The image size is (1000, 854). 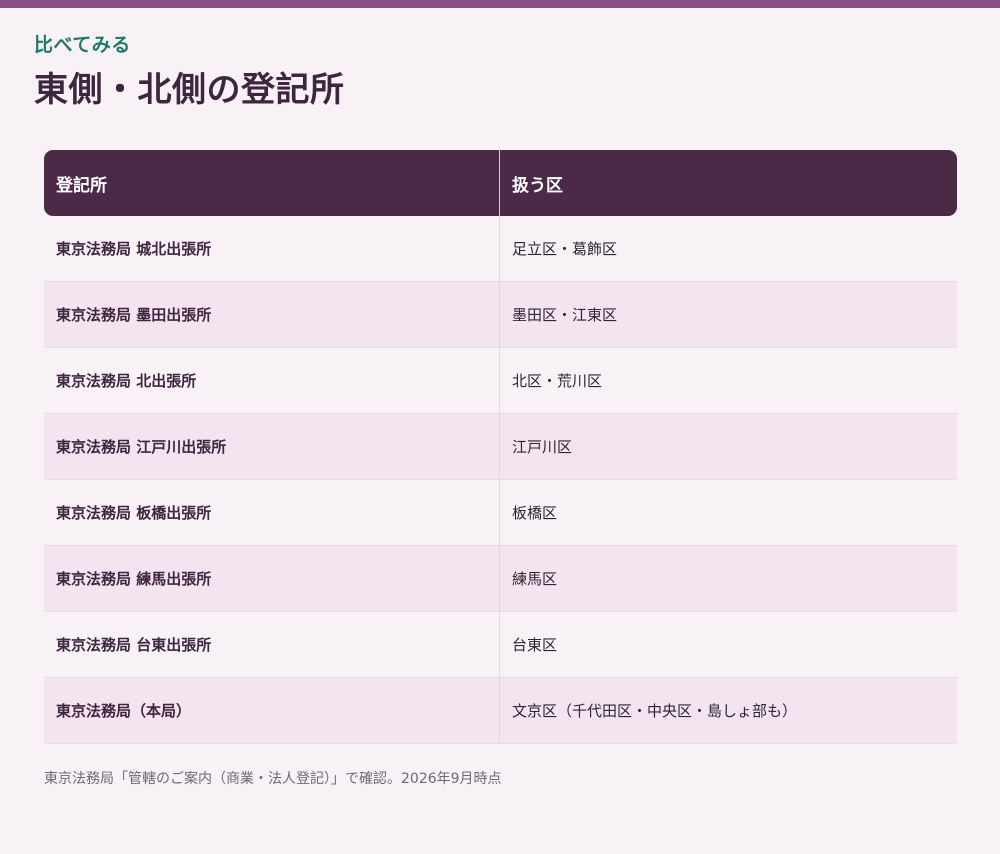 I want to click on wards-cell: 台東区, so click(x=728, y=645).